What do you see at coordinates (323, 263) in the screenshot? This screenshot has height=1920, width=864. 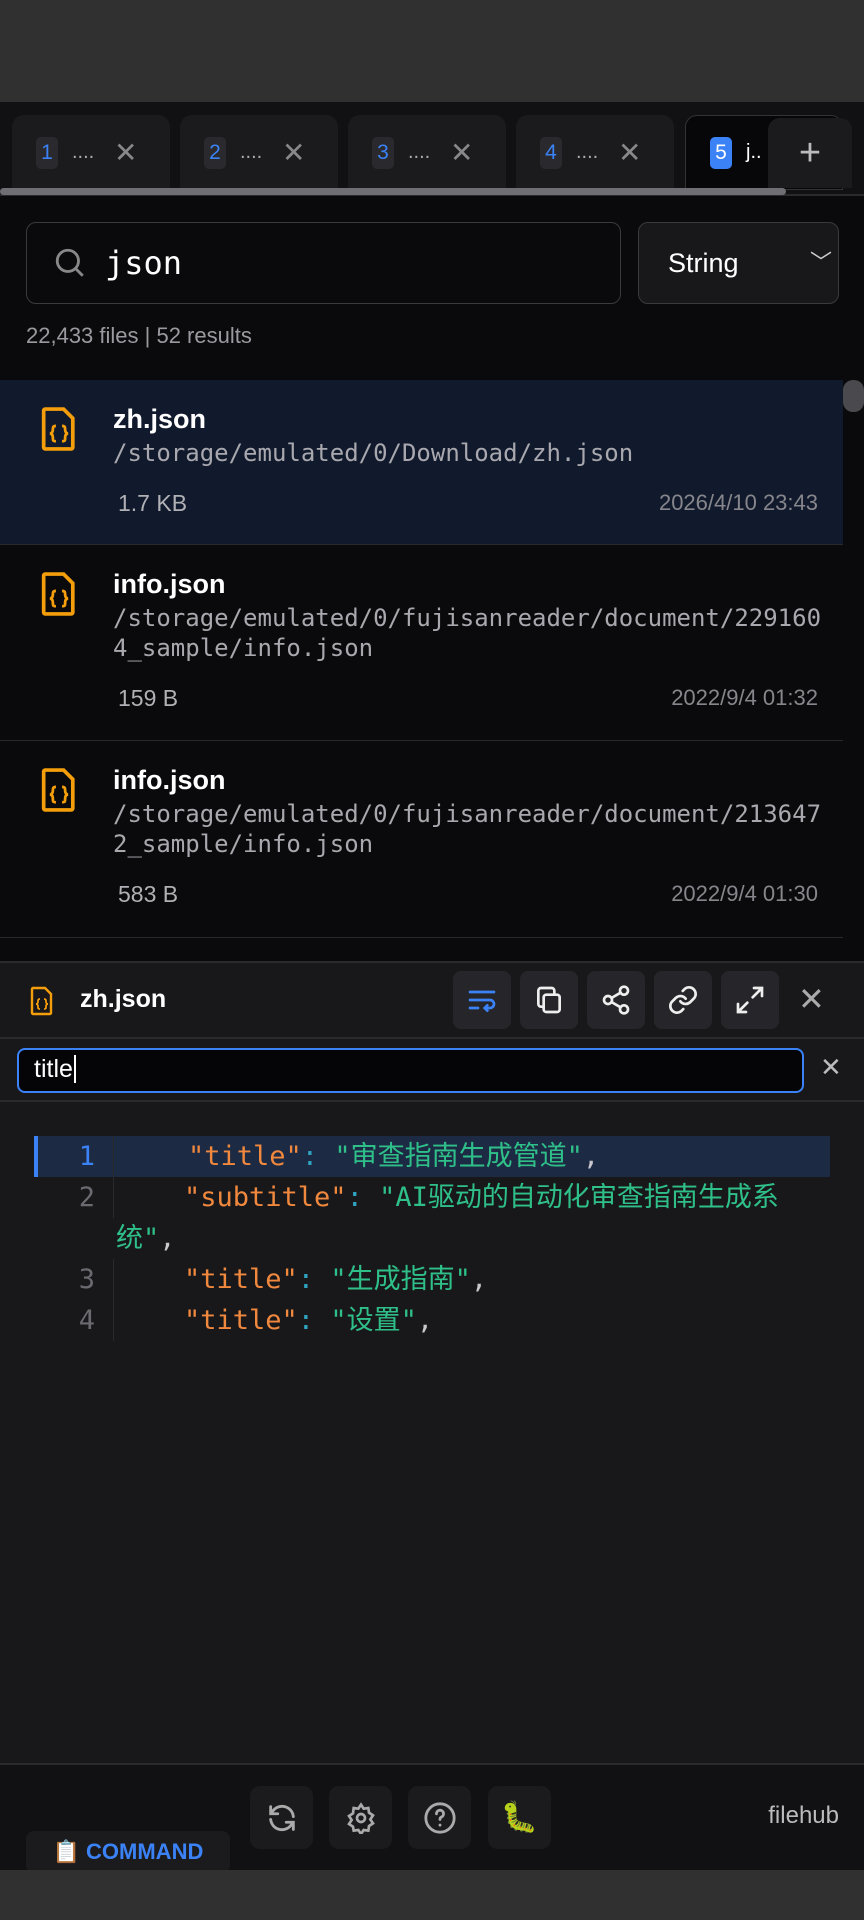 I see `search-input: json` at bounding box center [323, 263].